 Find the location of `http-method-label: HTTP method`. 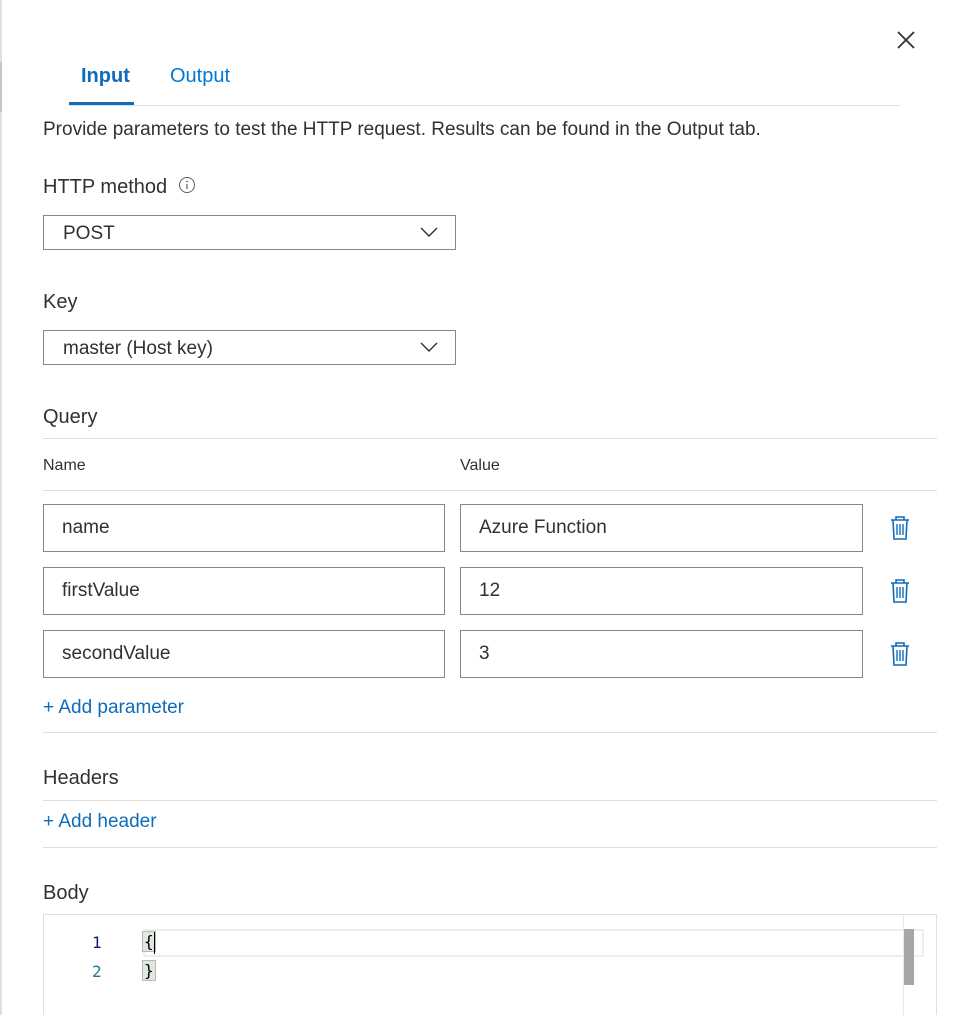

http-method-label: HTTP method is located at coordinates (105, 187).